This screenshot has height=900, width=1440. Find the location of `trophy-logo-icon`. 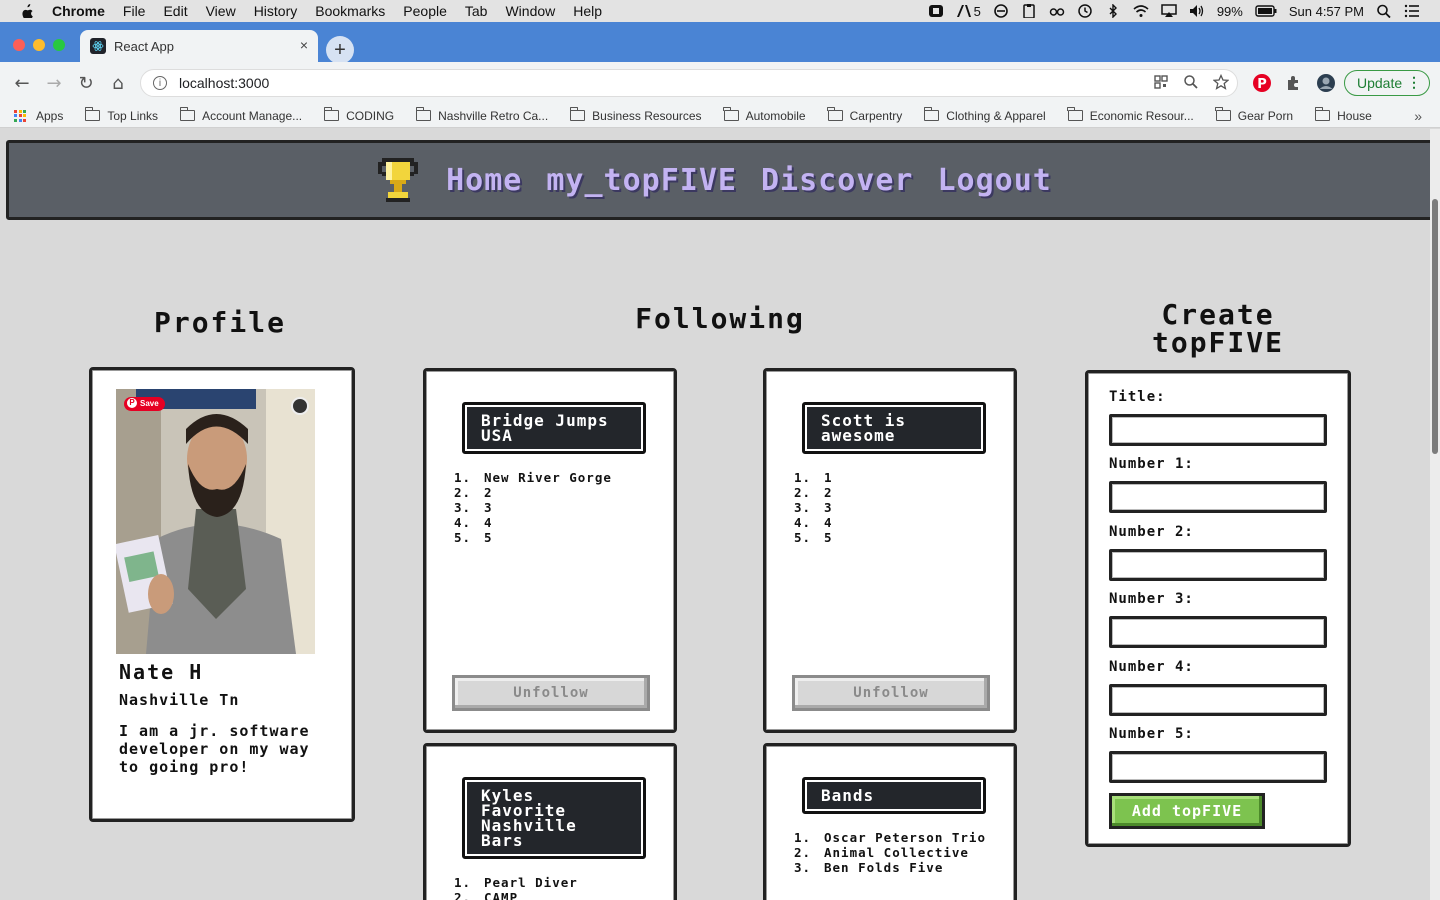

trophy-logo-icon is located at coordinates (398, 180).